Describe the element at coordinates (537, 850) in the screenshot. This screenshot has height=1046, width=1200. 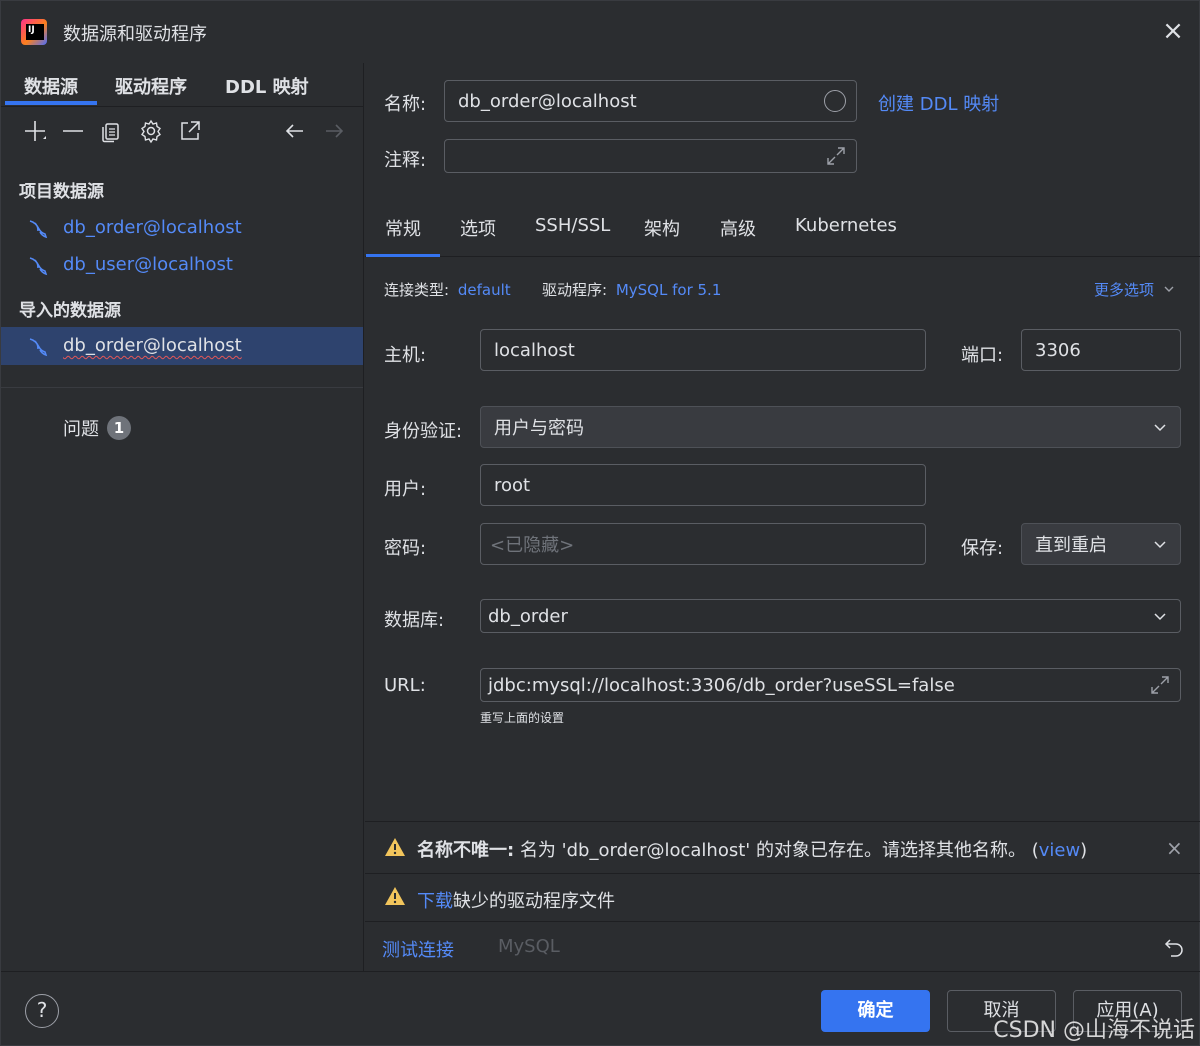
I see `name-warning-pre: 名为` at that location.